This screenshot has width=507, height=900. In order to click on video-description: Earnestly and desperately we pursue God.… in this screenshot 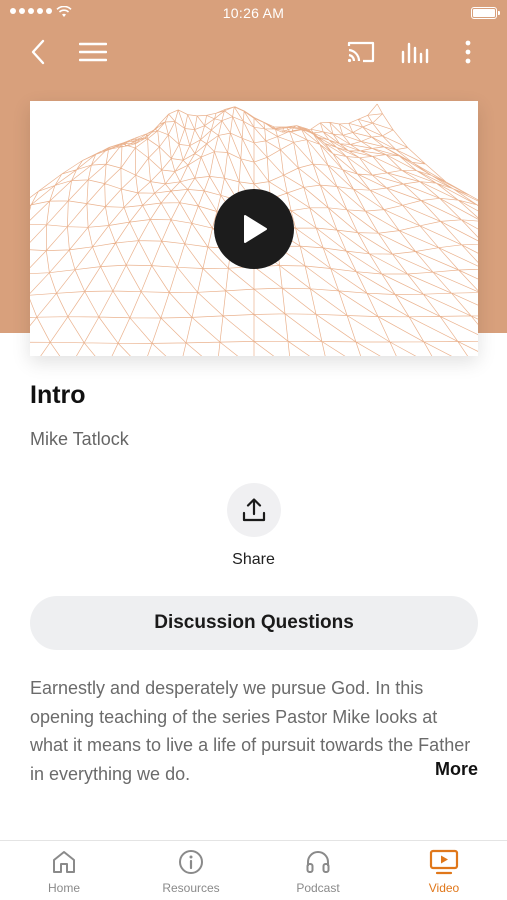, I will do `click(250, 731)`.